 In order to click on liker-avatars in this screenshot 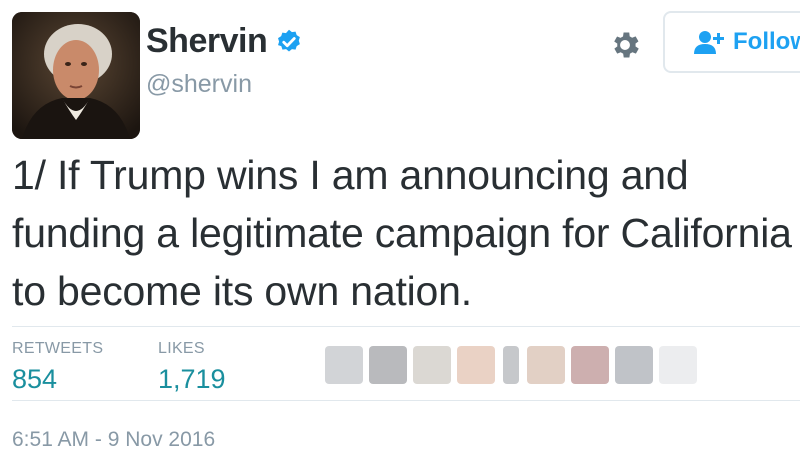, I will do `click(511, 365)`.